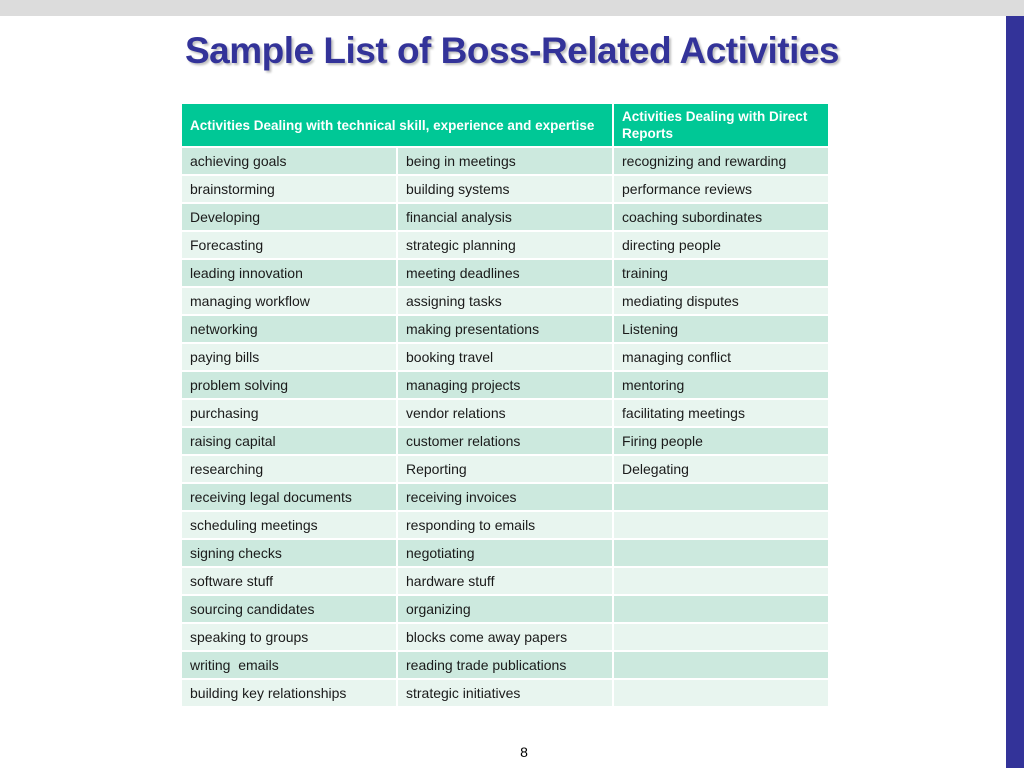  I want to click on cell-technical-b: meeting deadlines, so click(505, 273).